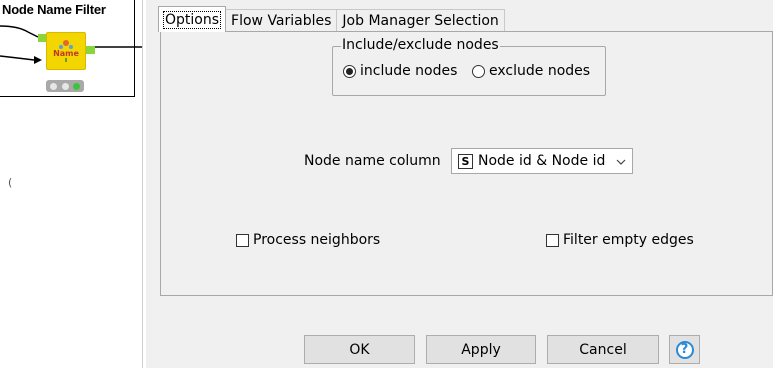  What do you see at coordinates (621, 161) in the screenshot?
I see `chevron-down-icon` at bounding box center [621, 161].